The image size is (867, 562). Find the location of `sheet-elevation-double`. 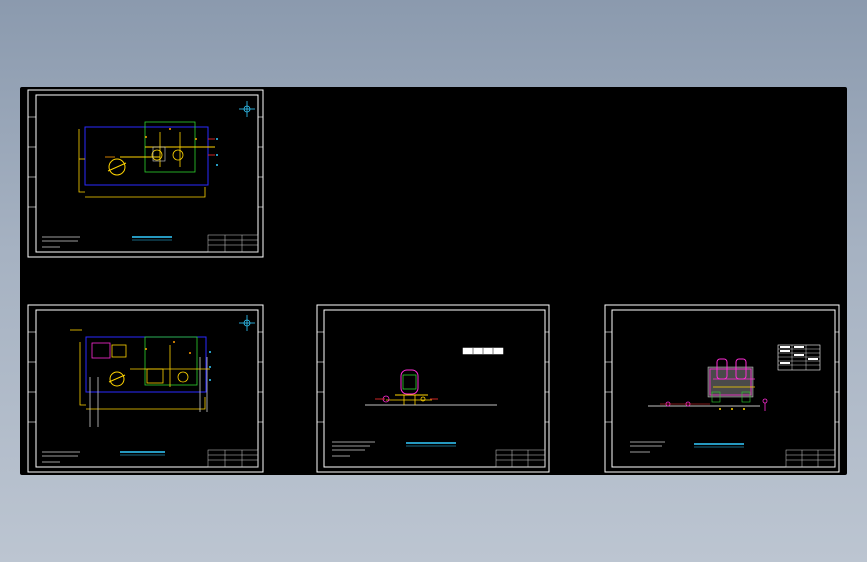

sheet-elevation-double is located at coordinates (722, 388).